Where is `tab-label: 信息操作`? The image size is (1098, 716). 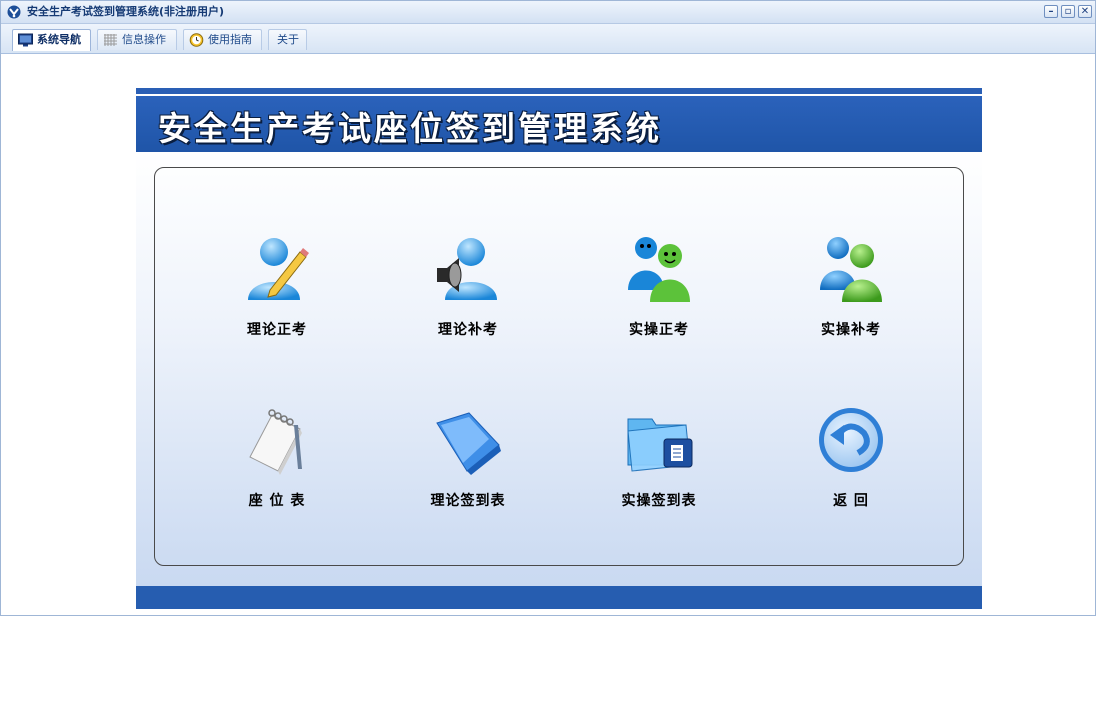
tab-label: 信息操作 is located at coordinates (144, 39).